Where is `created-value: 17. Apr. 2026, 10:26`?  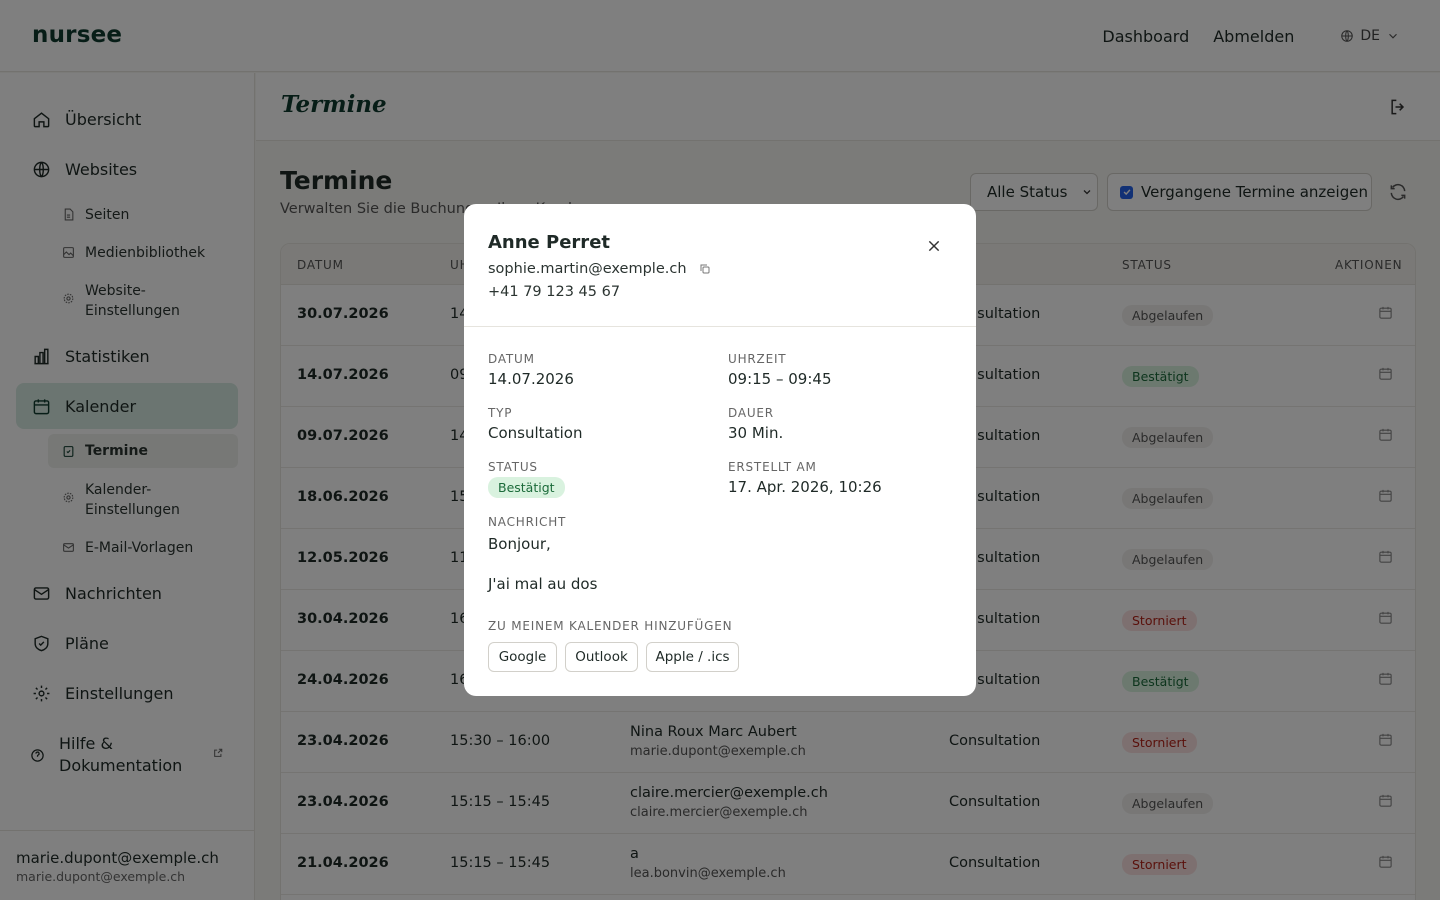
created-value: 17. Apr. 2026, 10:26 is located at coordinates (805, 487).